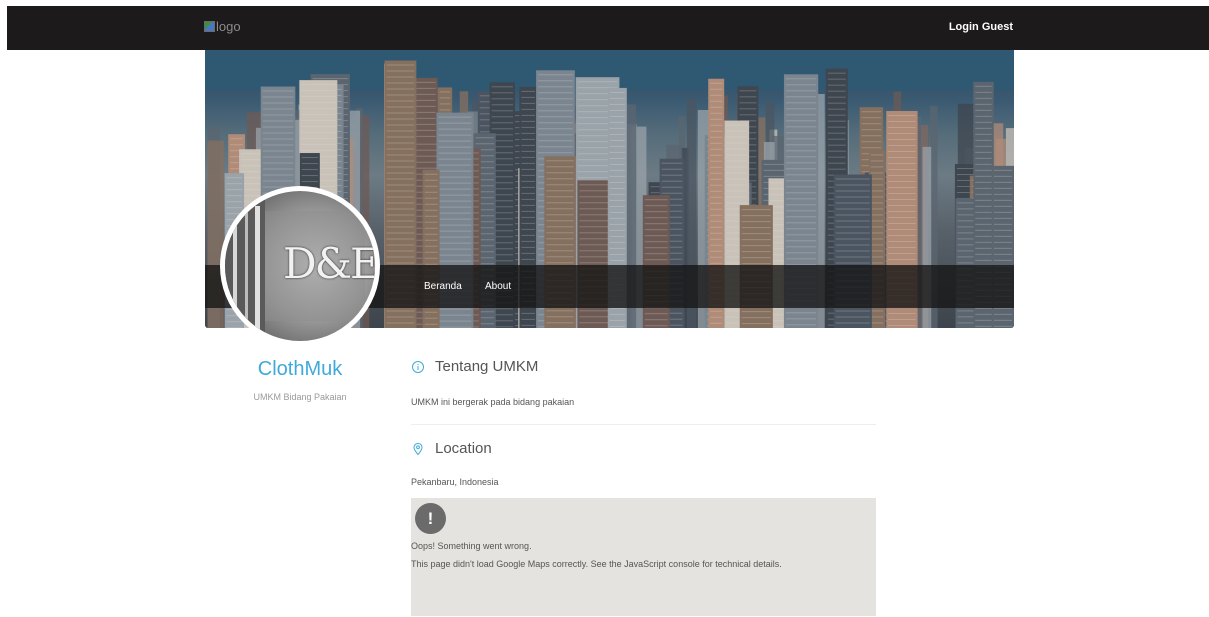 The height and width of the screenshot is (617, 1209). Describe the element at coordinates (228, 26) in the screenshot. I see `logo-alt-text: logo` at that location.